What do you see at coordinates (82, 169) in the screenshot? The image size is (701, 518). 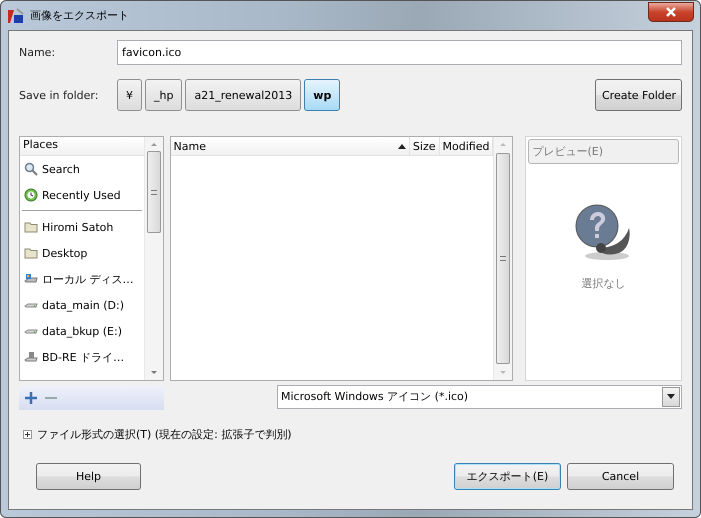 I see `places-item: Search` at bounding box center [82, 169].